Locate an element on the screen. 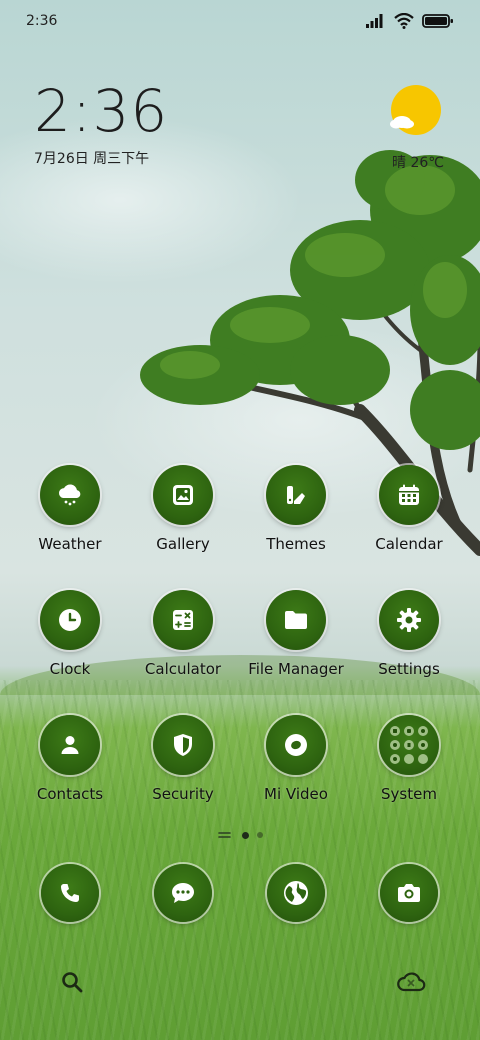 The image size is (480, 1040). phone-icon is located at coordinates (70, 893).